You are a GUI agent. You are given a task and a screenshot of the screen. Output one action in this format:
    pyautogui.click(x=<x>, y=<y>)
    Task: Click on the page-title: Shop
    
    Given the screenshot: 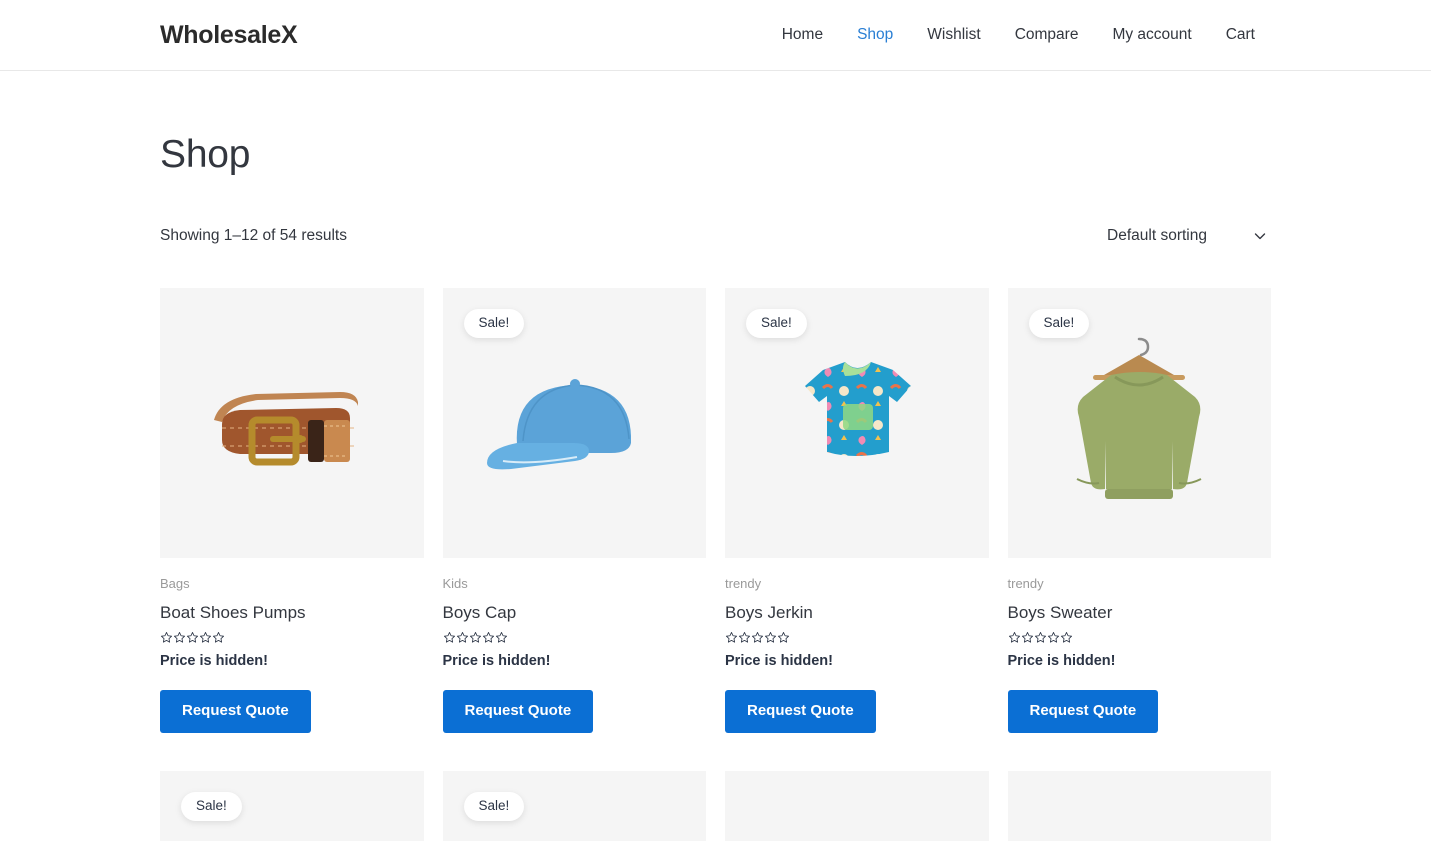 What is the action you would take?
    pyautogui.click(x=205, y=154)
    